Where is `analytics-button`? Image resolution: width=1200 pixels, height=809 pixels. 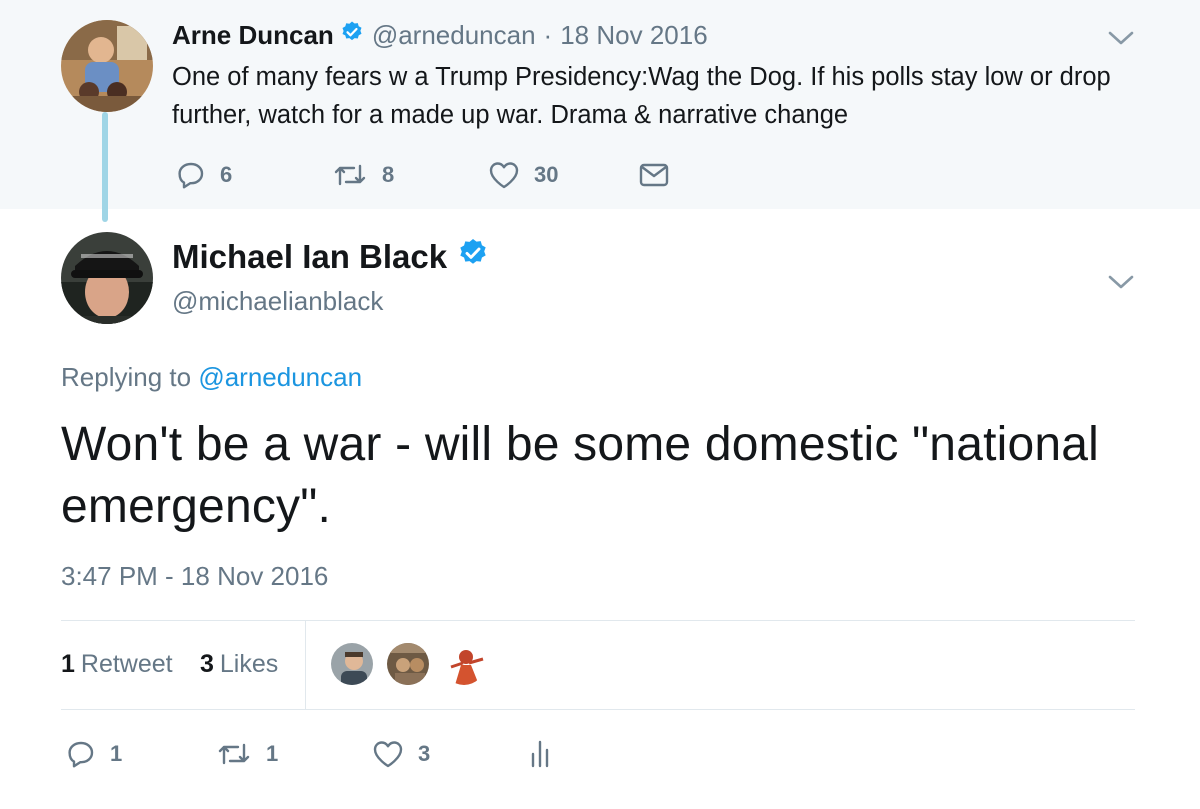 analytics-button is located at coordinates (540, 754).